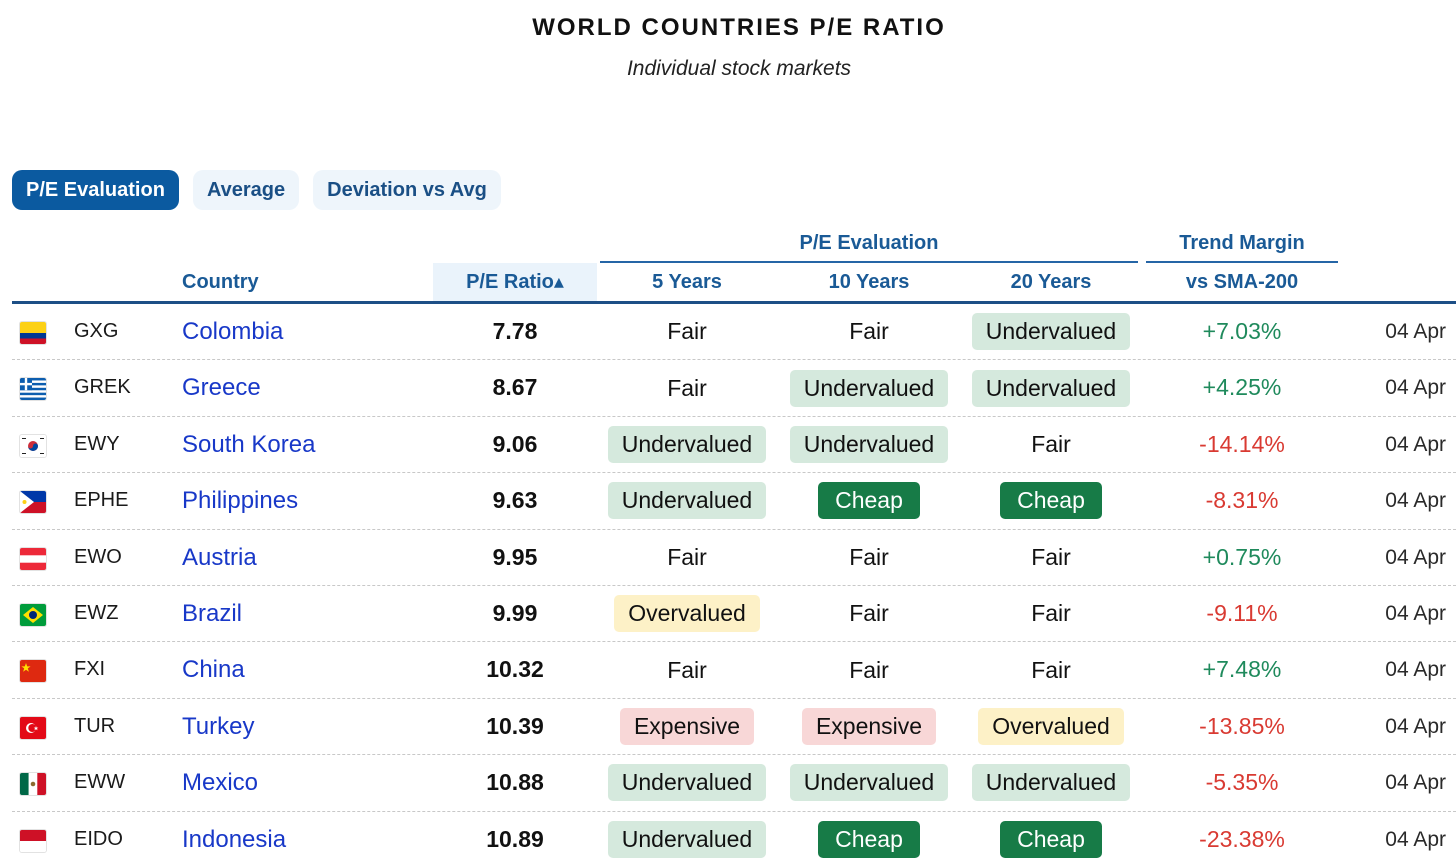 This screenshot has height=865, width=1456. What do you see at coordinates (220, 782) in the screenshot?
I see `country-link: Mexico` at bounding box center [220, 782].